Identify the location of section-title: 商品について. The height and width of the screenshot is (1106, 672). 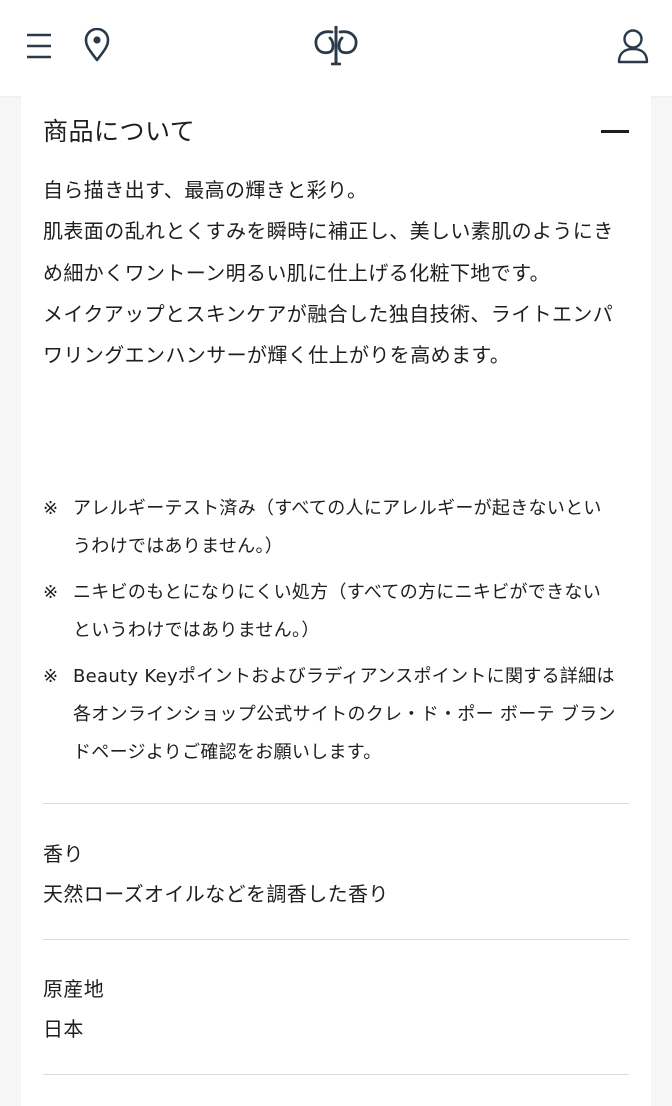
(119, 131).